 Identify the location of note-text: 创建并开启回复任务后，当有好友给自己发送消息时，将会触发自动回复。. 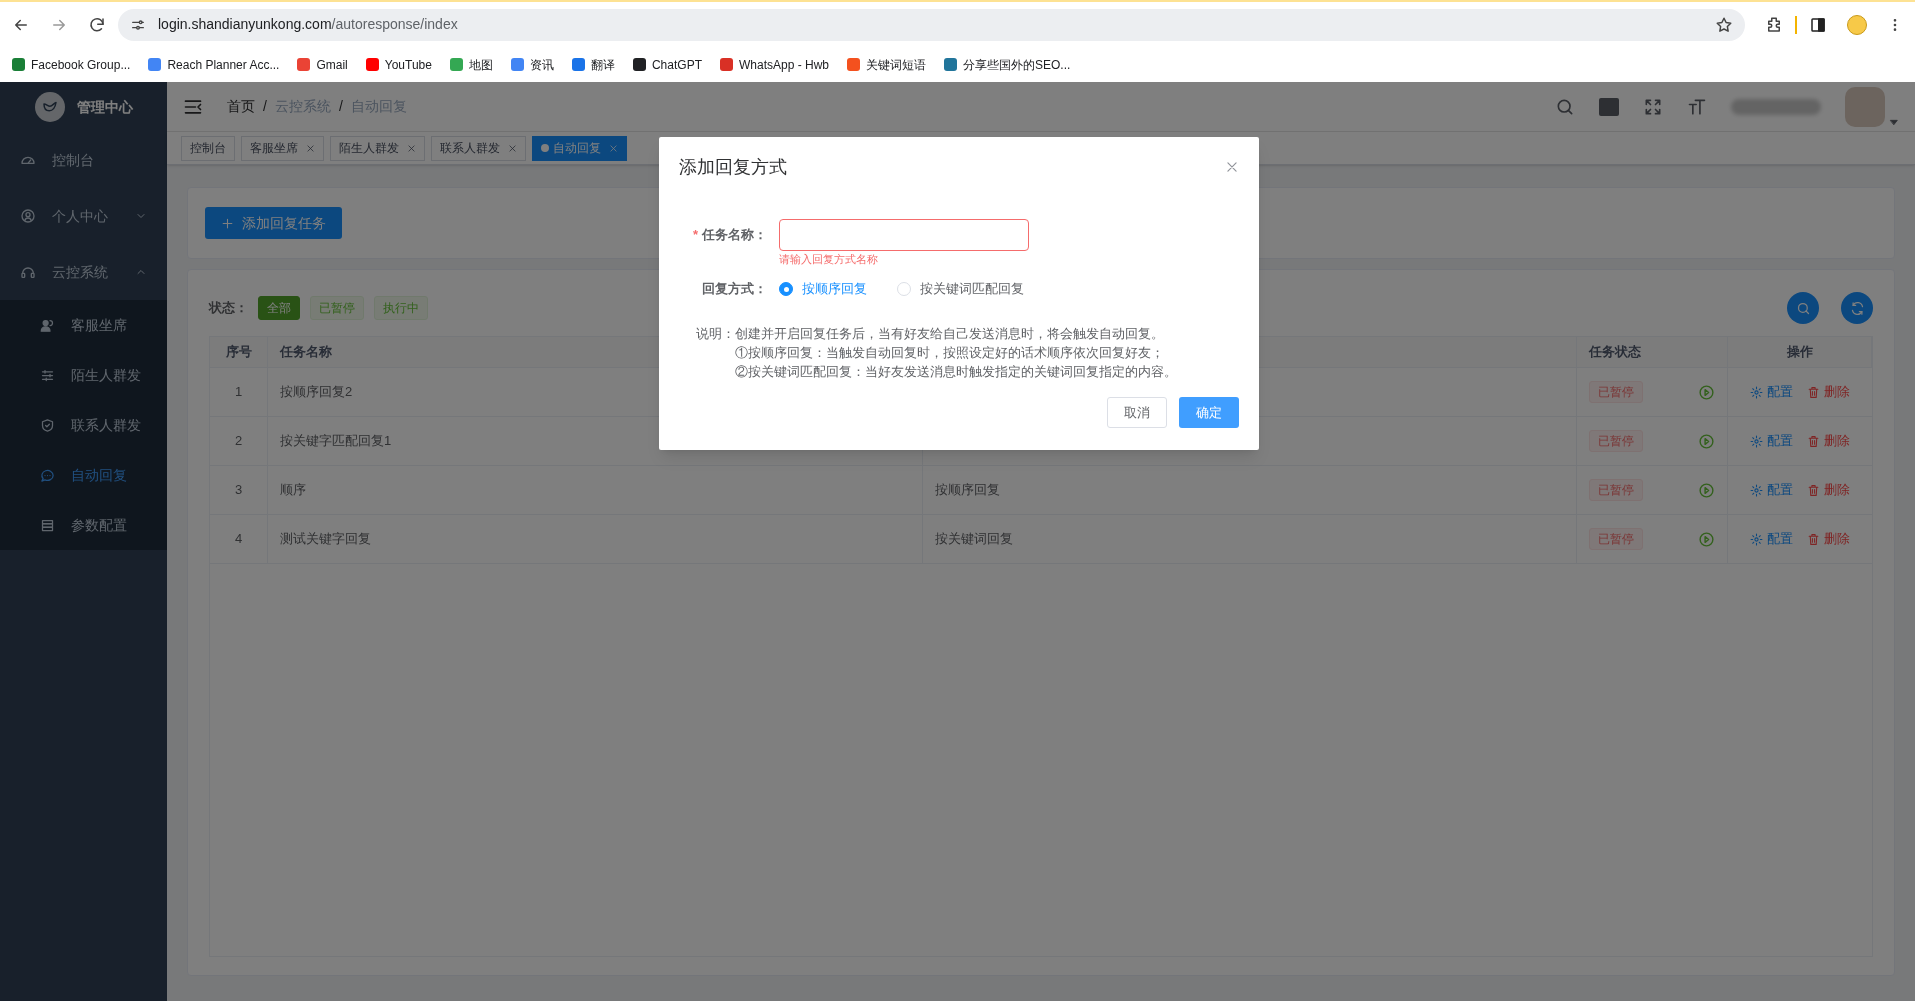
(950, 334).